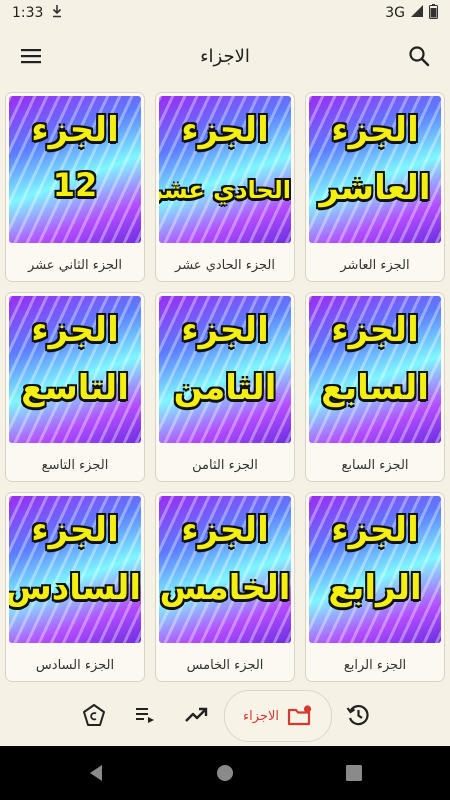 The width and height of the screenshot is (450, 800). I want to click on playlist-icon, so click(145, 715).